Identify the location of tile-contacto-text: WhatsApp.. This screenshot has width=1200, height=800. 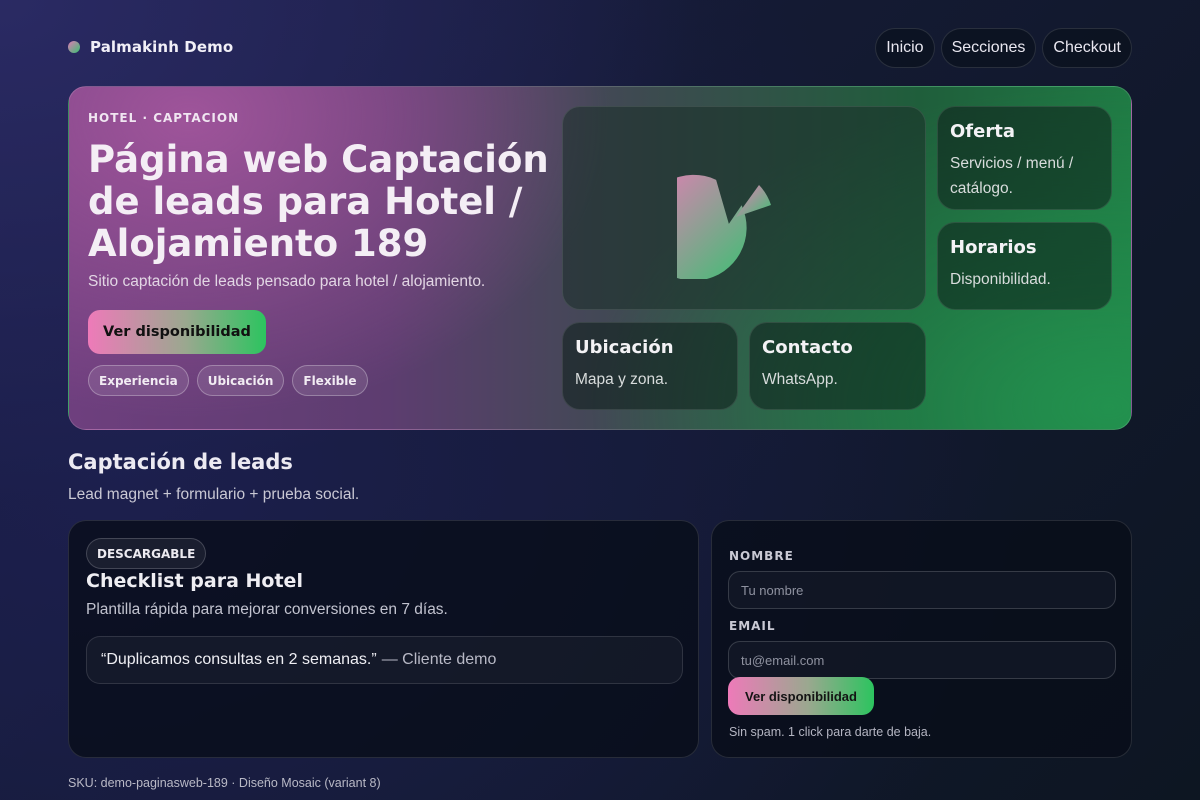
(800, 379).